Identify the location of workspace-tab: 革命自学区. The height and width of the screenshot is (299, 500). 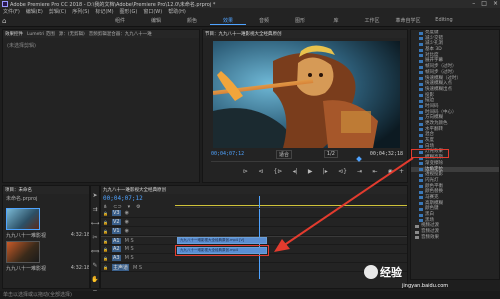
(408, 21).